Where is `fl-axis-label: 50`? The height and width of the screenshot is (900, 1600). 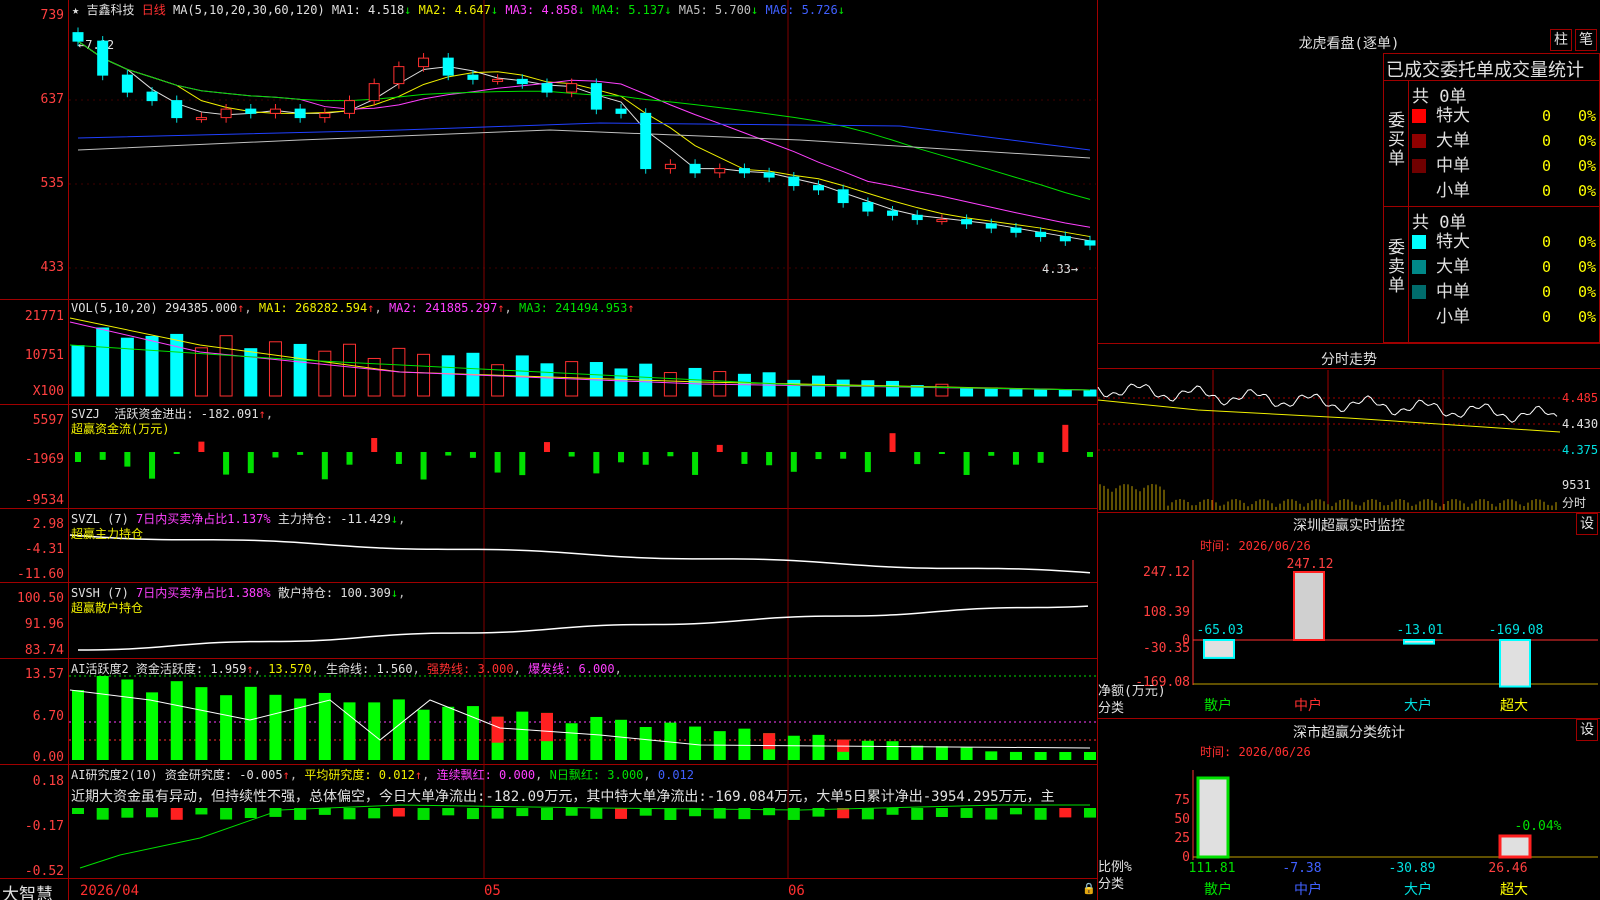
fl-axis-label: 50 is located at coordinates (1182, 819).